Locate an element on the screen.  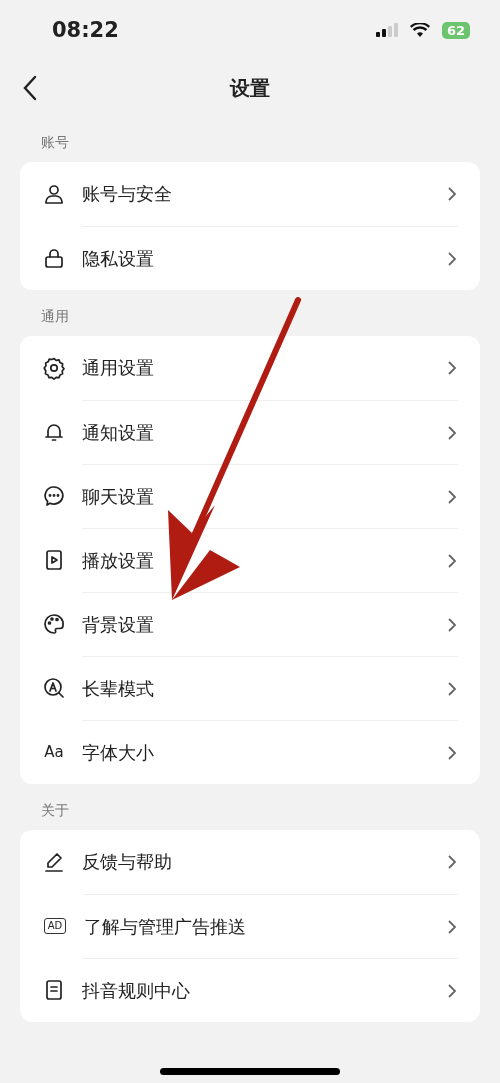
settings-item: 隐私设置 is located at coordinates (118, 258).